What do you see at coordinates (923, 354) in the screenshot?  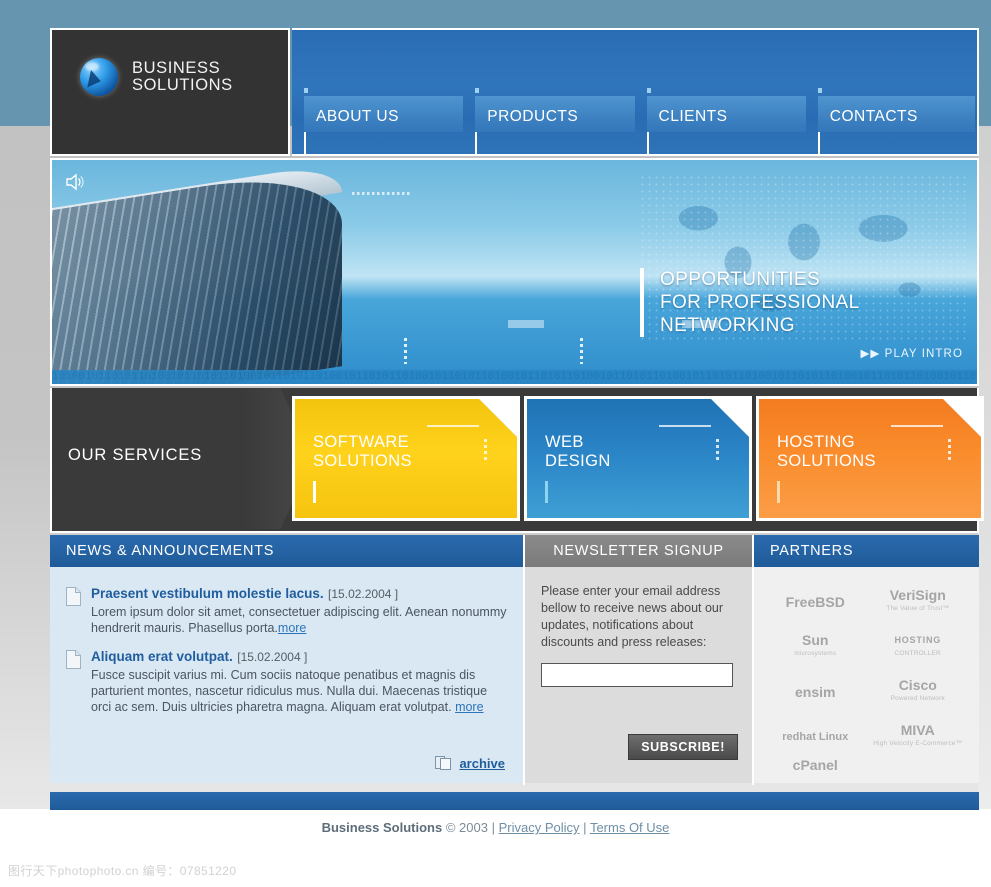 I see `play-intro-label: PLAY INTRO` at bounding box center [923, 354].